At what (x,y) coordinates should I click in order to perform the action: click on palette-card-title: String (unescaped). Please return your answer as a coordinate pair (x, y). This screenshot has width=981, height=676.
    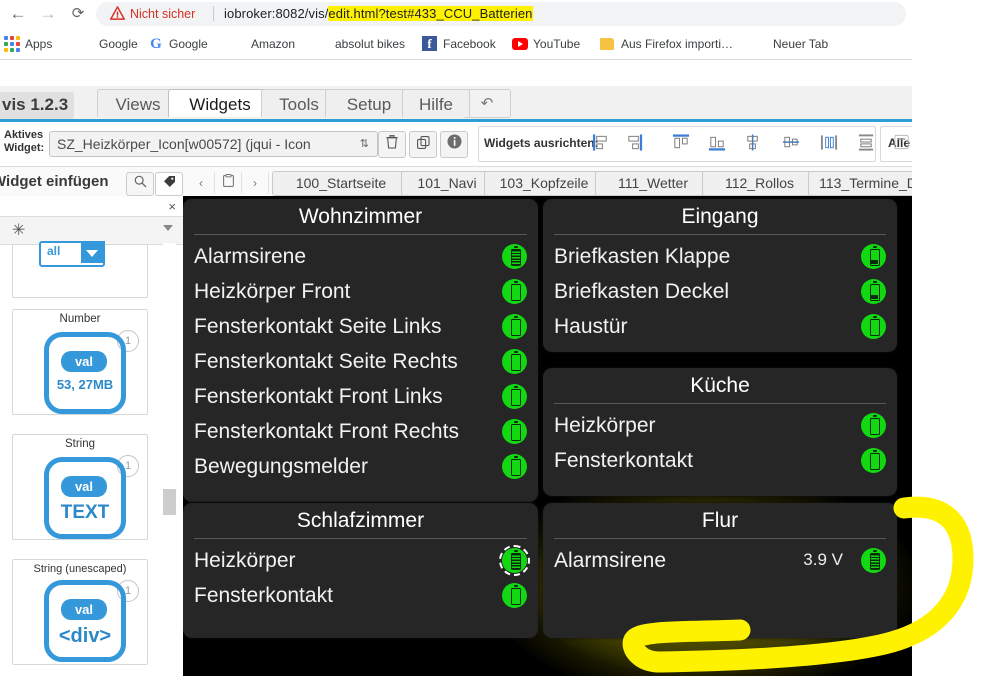
    Looking at the image, I should click on (80, 569).